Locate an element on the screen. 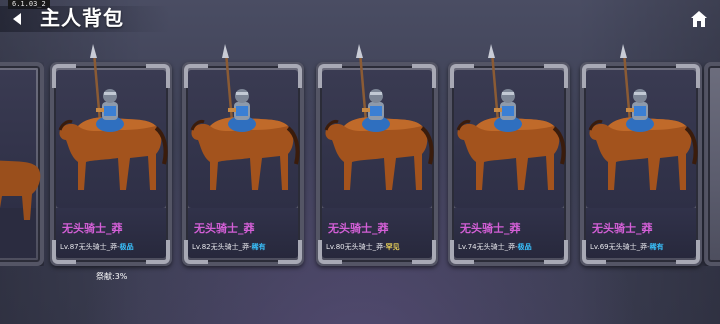 Image resolution: width=720 pixels, height=324 pixels. item-card: 无头骑士_莽 Lv.69无头骑士_莽-稀有 is located at coordinates (641, 155).